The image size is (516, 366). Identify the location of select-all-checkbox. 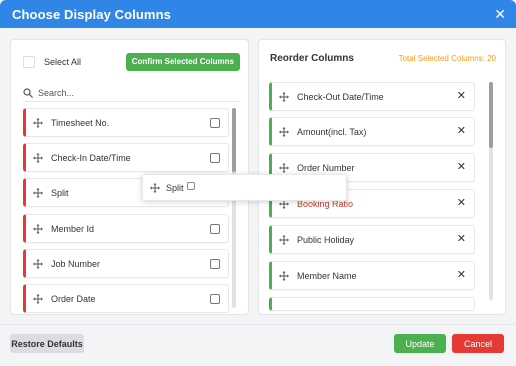
(29, 62).